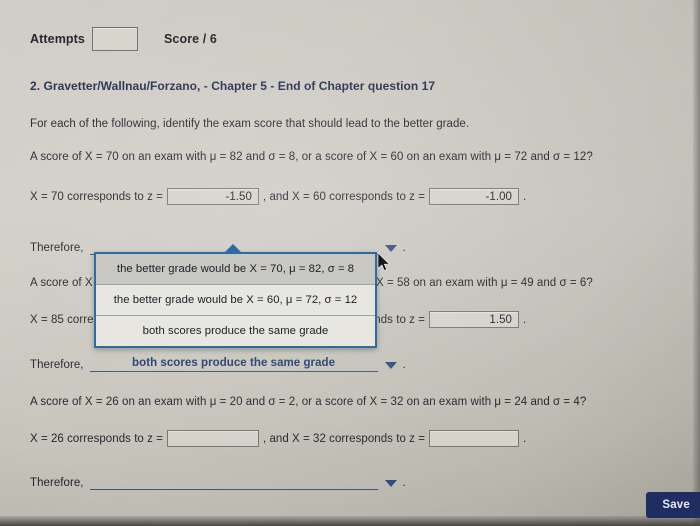 This screenshot has width=700, height=526. Describe the element at coordinates (384, 262) in the screenshot. I see `mouse-cursor-icon` at that location.